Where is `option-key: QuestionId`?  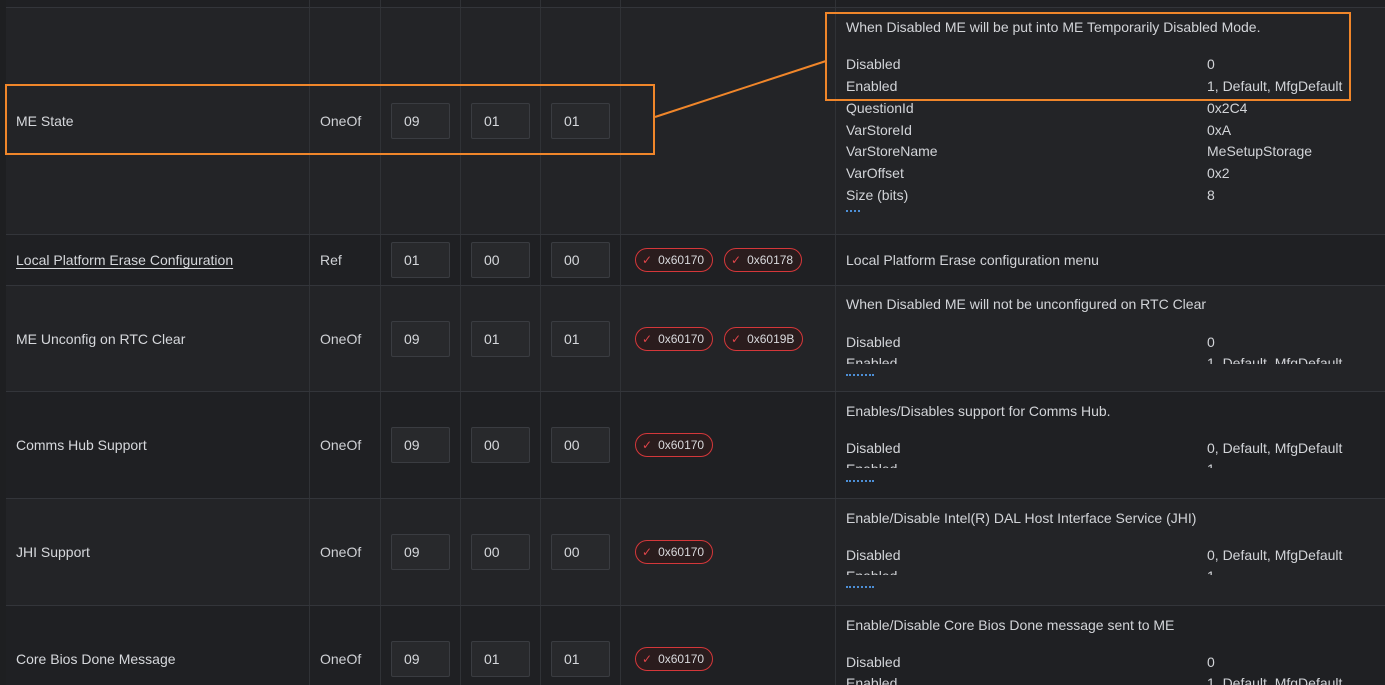
option-key: QuestionId is located at coordinates (880, 108).